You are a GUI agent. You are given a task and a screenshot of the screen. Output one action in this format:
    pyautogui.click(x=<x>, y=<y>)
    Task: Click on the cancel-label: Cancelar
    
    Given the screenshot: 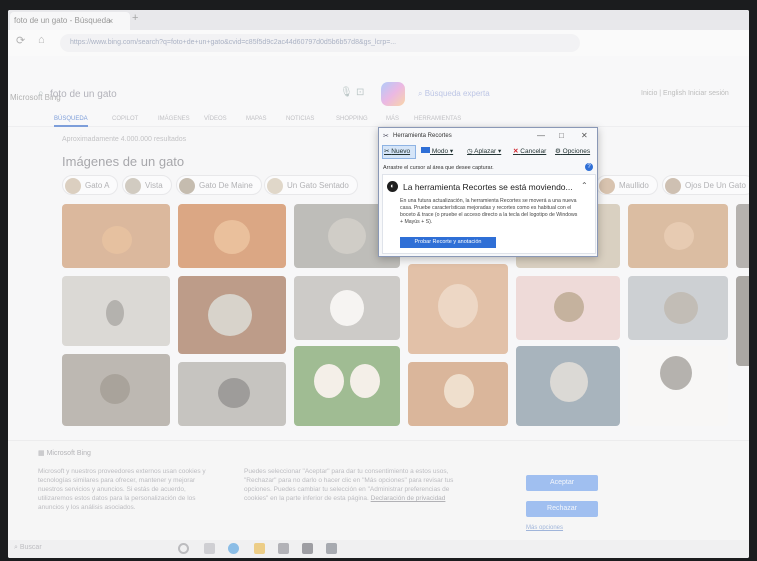 What is the action you would take?
    pyautogui.click(x=533, y=151)
    